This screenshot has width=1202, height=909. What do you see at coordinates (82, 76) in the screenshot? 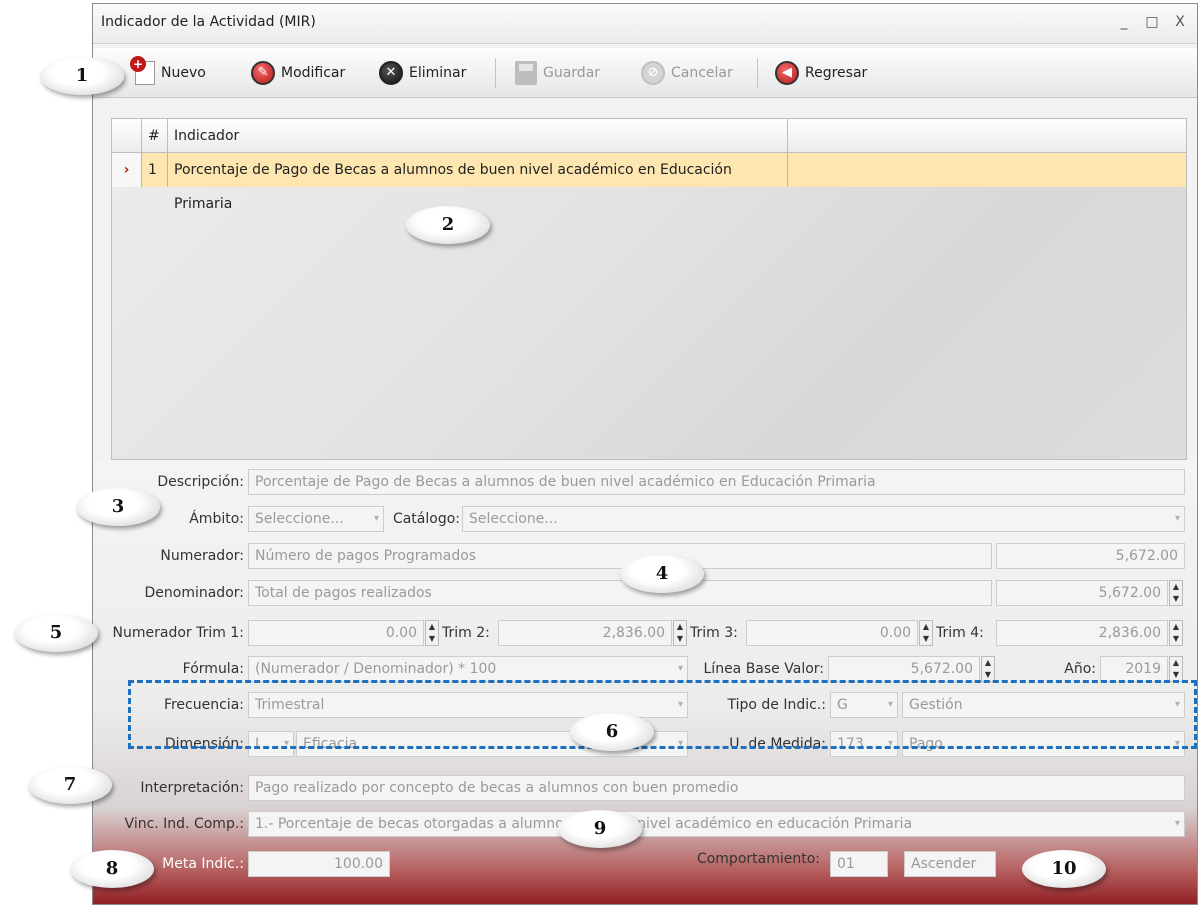
I see `callout-1: 1` at bounding box center [82, 76].